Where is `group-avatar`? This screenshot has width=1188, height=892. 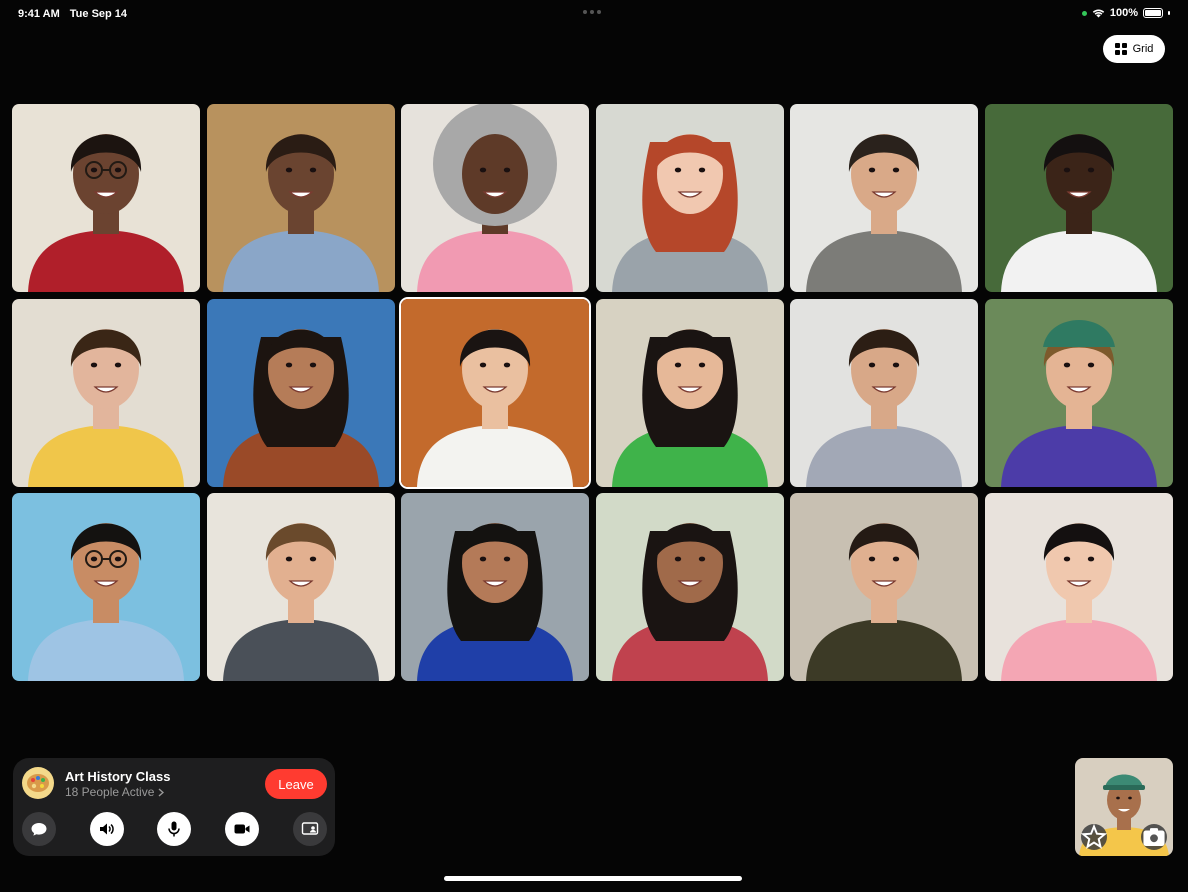 group-avatar is located at coordinates (38, 783).